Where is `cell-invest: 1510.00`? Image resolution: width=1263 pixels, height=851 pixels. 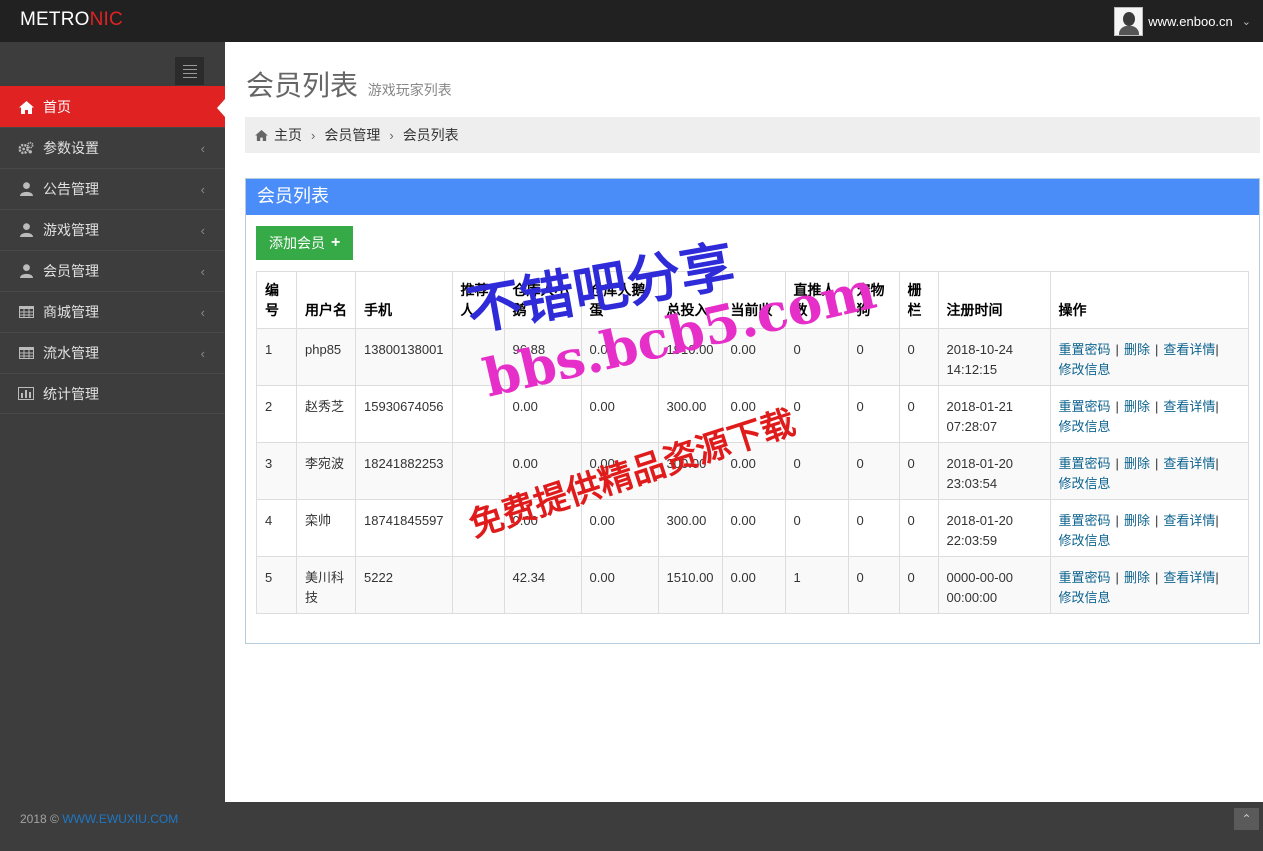 cell-invest: 1510.00 is located at coordinates (690, 585).